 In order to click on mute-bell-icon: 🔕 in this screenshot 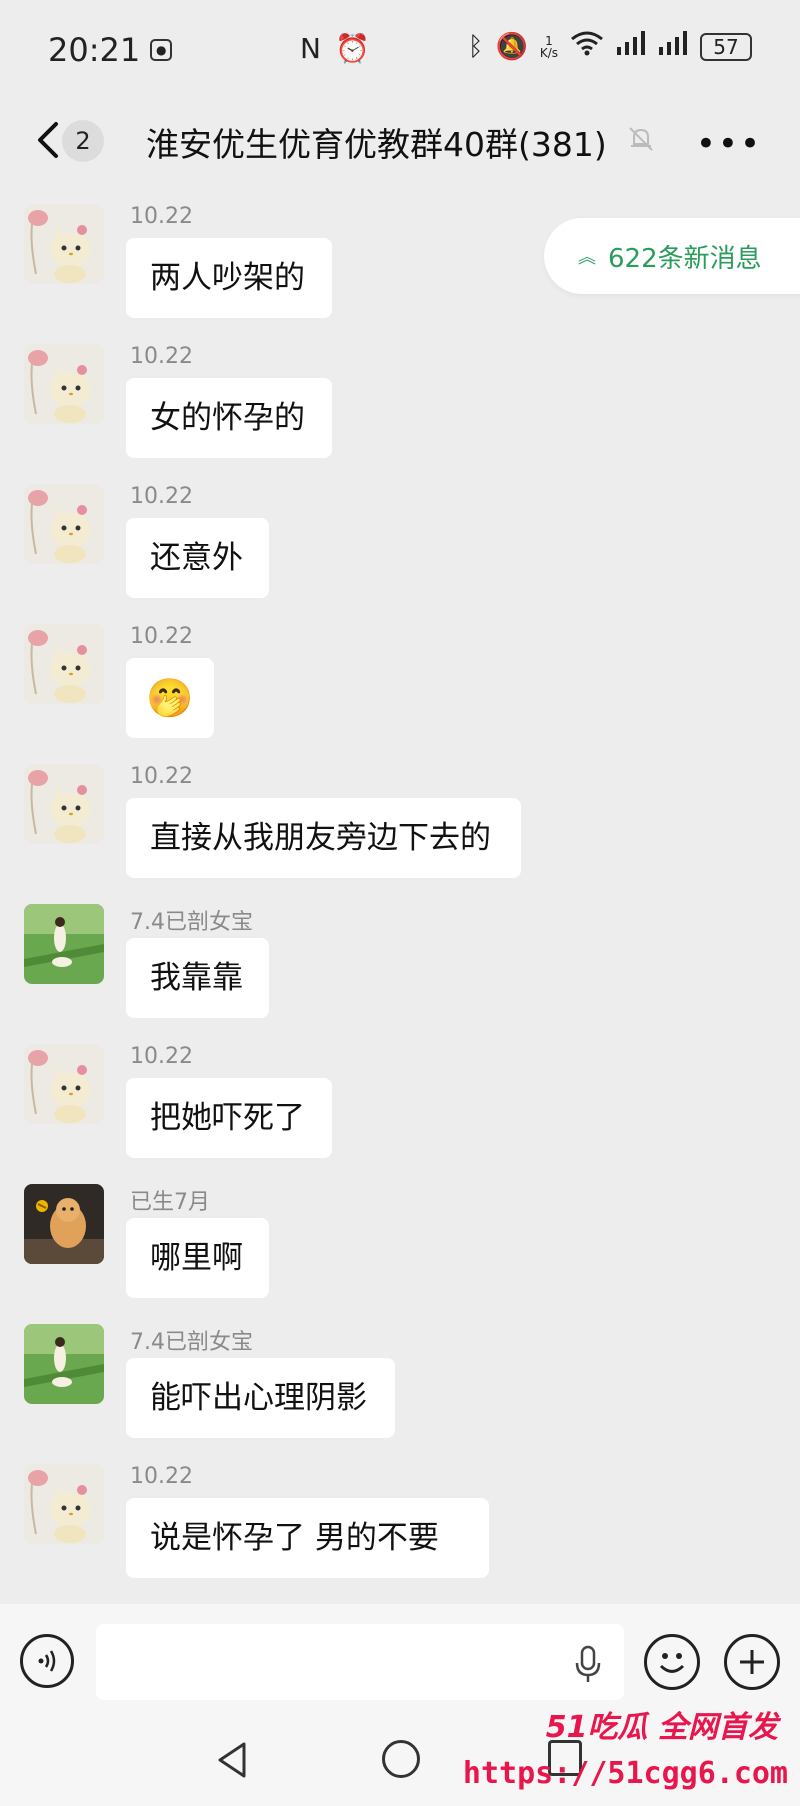, I will do `click(511, 46)`.